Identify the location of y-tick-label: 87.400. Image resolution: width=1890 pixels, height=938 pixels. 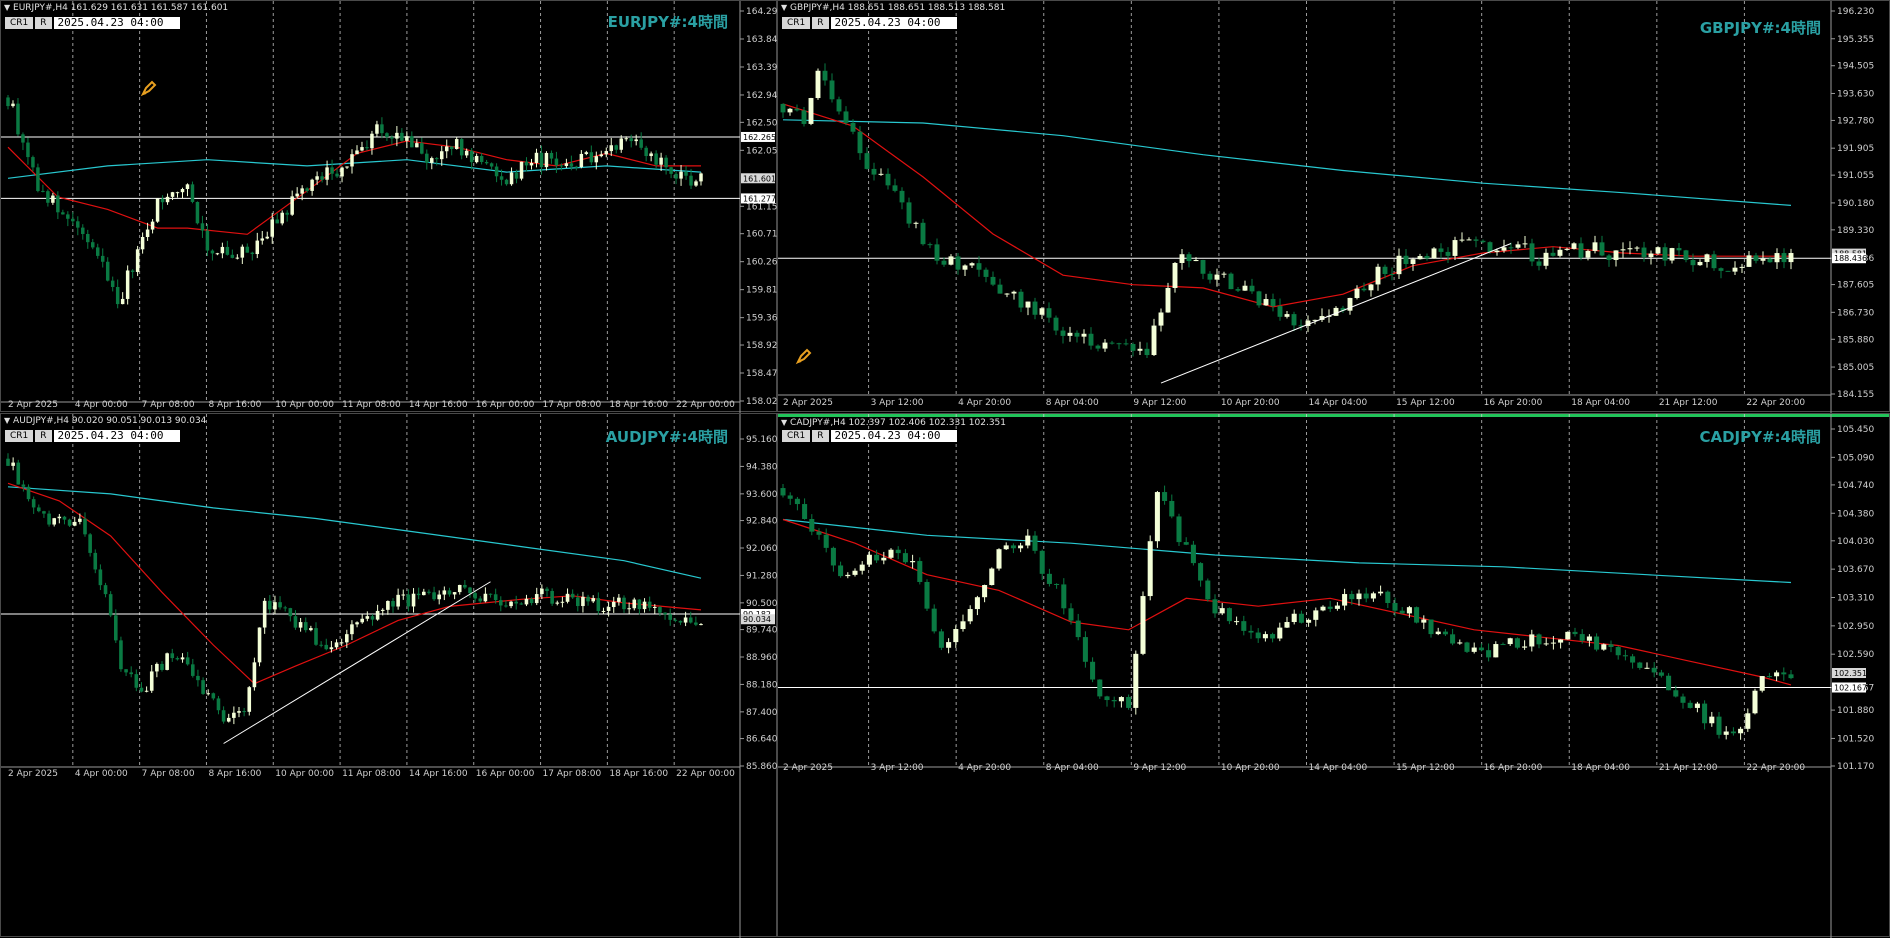
(762, 713).